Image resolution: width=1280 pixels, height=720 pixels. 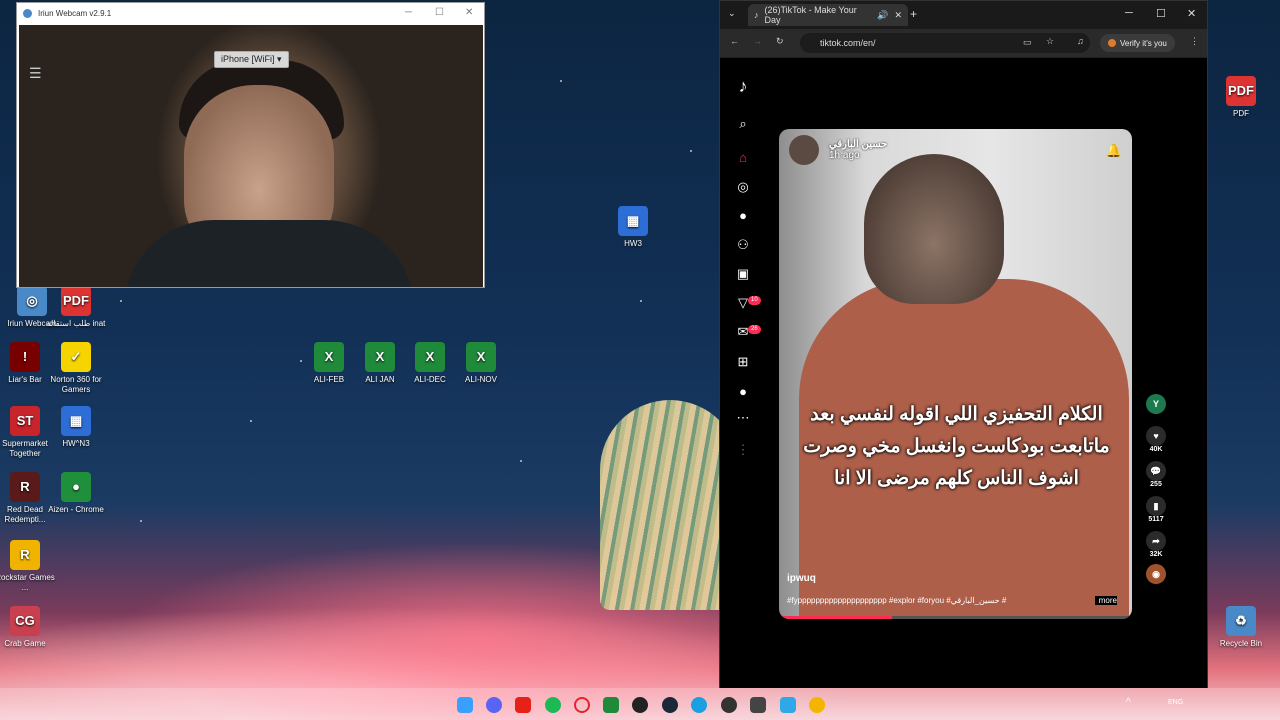 What do you see at coordinates (430, 357) in the screenshot?
I see `desktop-icon-image: X` at bounding box center [430, 357].